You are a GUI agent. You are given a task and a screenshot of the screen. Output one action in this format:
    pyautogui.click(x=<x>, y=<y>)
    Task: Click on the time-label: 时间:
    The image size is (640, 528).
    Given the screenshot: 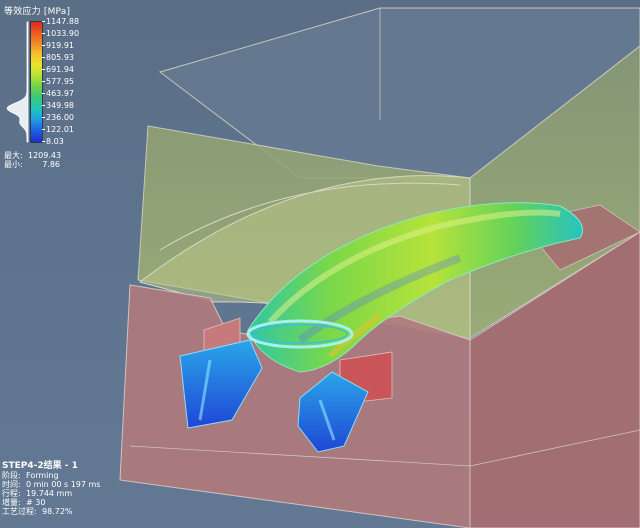 What is the action you would take?
    pyautogui.click(x=11, y=484)
    